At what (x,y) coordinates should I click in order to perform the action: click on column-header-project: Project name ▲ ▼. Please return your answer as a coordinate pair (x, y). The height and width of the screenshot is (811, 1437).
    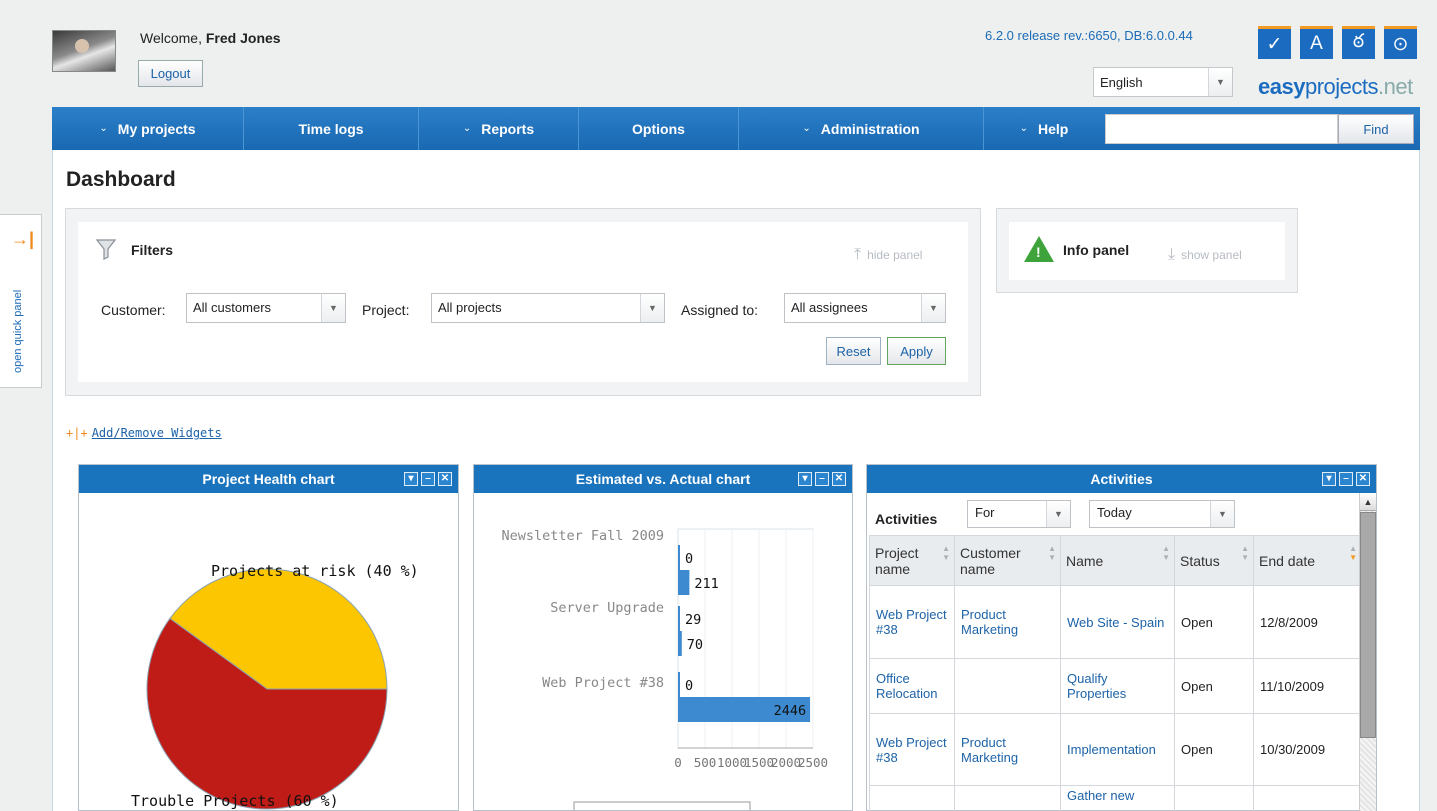
    Looking at the image, I should click on (912, 560).